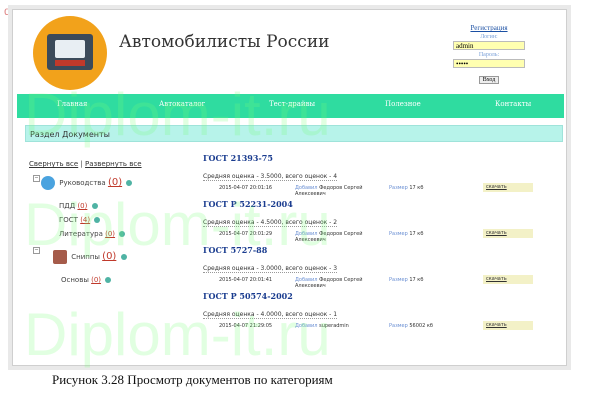  Describe the element at coordinates (306, 326) in the screenshot. I see `added-by-label: Добавил` at that location.